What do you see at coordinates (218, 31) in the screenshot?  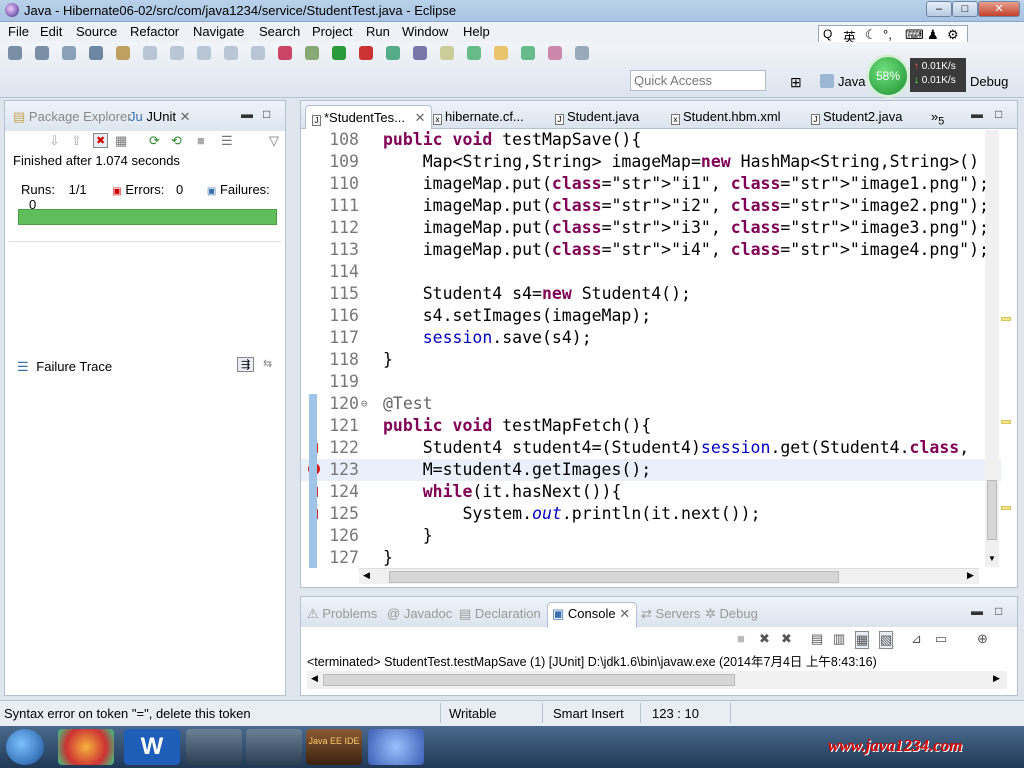 I see `menu-navigate: Navigate` at bounding box center [218, 31].